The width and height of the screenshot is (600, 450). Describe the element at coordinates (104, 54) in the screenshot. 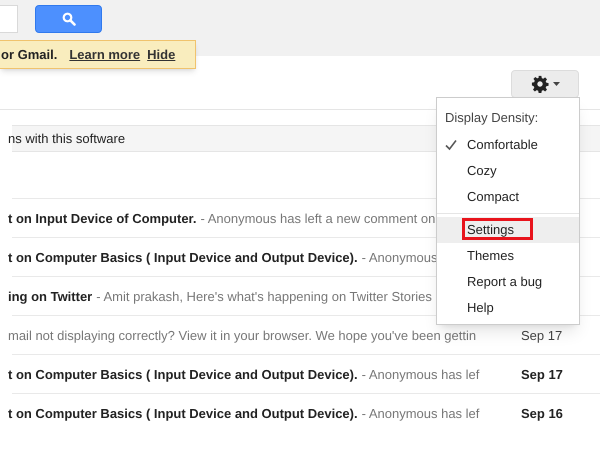

I see `banner-link: Learn more` at that location.